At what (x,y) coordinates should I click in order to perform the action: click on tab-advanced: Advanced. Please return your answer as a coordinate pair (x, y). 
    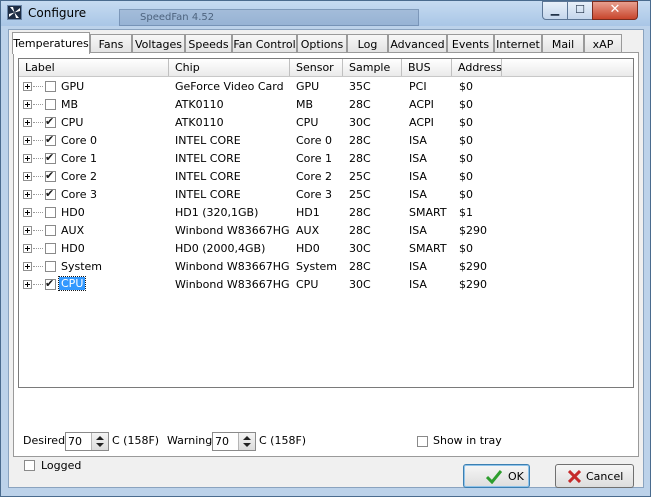
    Looking at the image, I should click on (417, 43).